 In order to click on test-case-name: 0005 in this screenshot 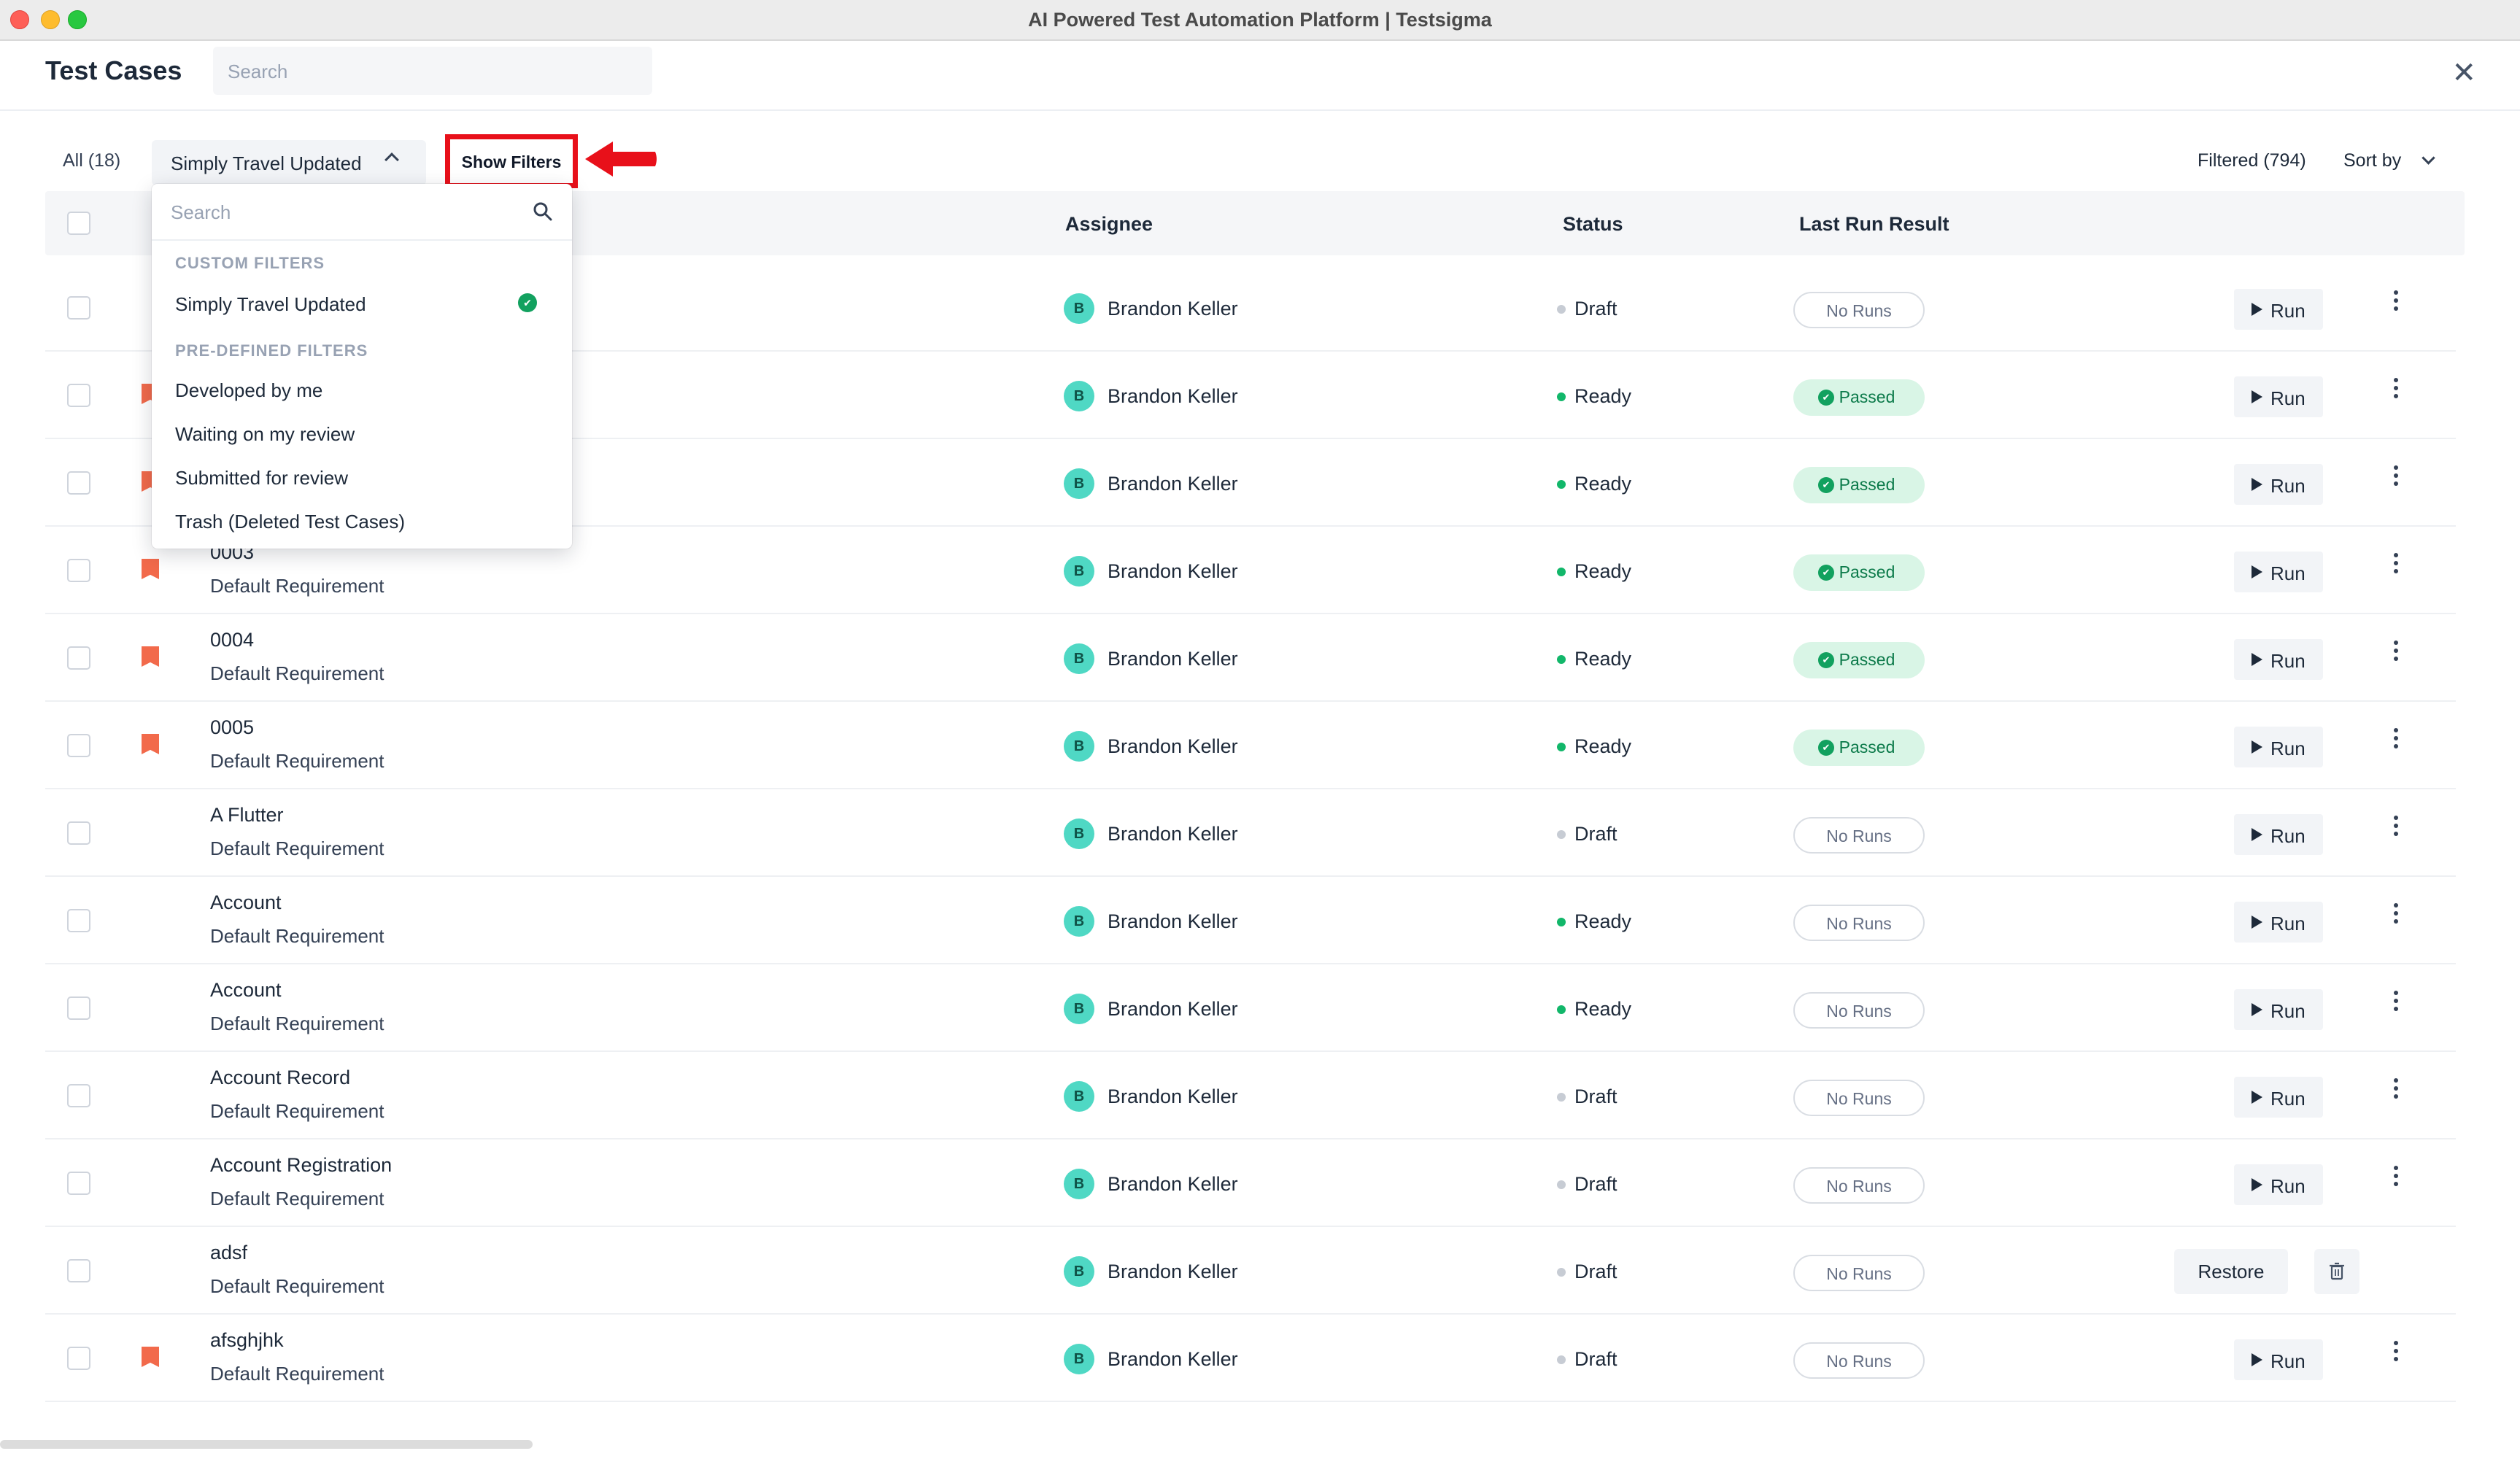, I will do `click(232, 727)`.